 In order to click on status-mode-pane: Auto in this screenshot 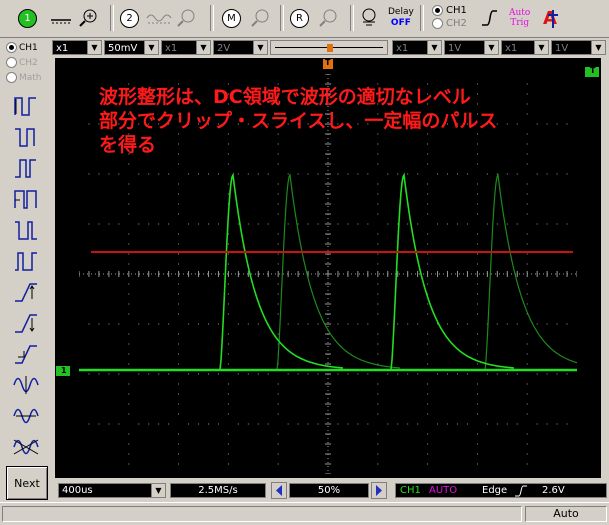, I will do `click(566, 514)`.